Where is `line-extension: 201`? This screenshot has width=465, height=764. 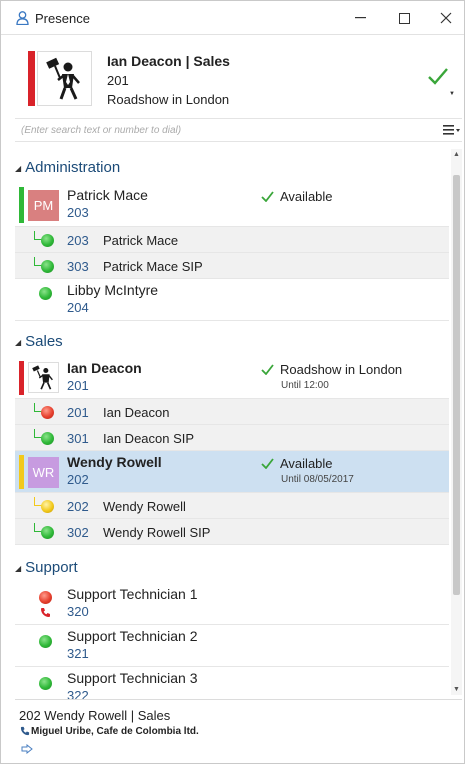 line-extension: 201 is located at coordinates (78, 412).